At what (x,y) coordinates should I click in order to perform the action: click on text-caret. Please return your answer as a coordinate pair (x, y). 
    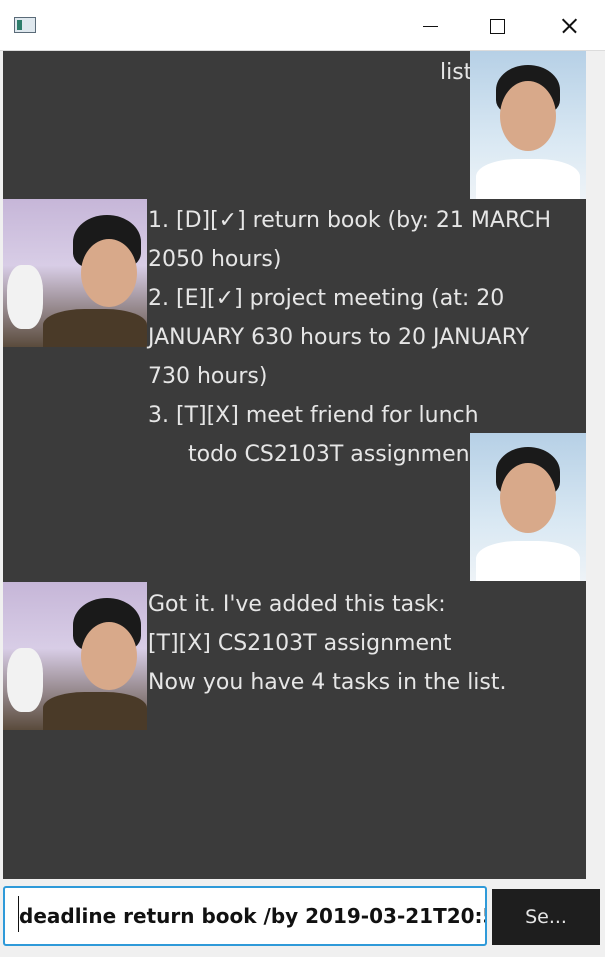
    Looking at the image, I should click on (18, 914).